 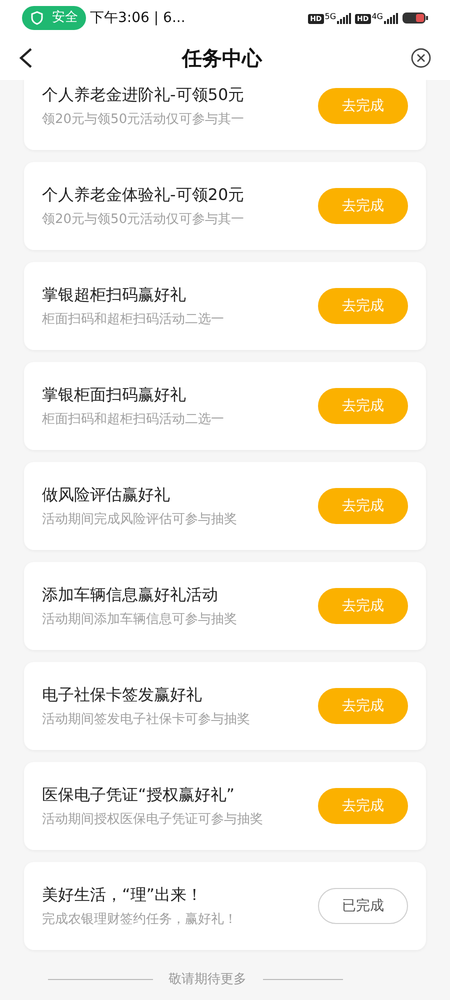 I want to click on task-title: 掌银柜面扫码赢好礼, so click(x=114, y=395).